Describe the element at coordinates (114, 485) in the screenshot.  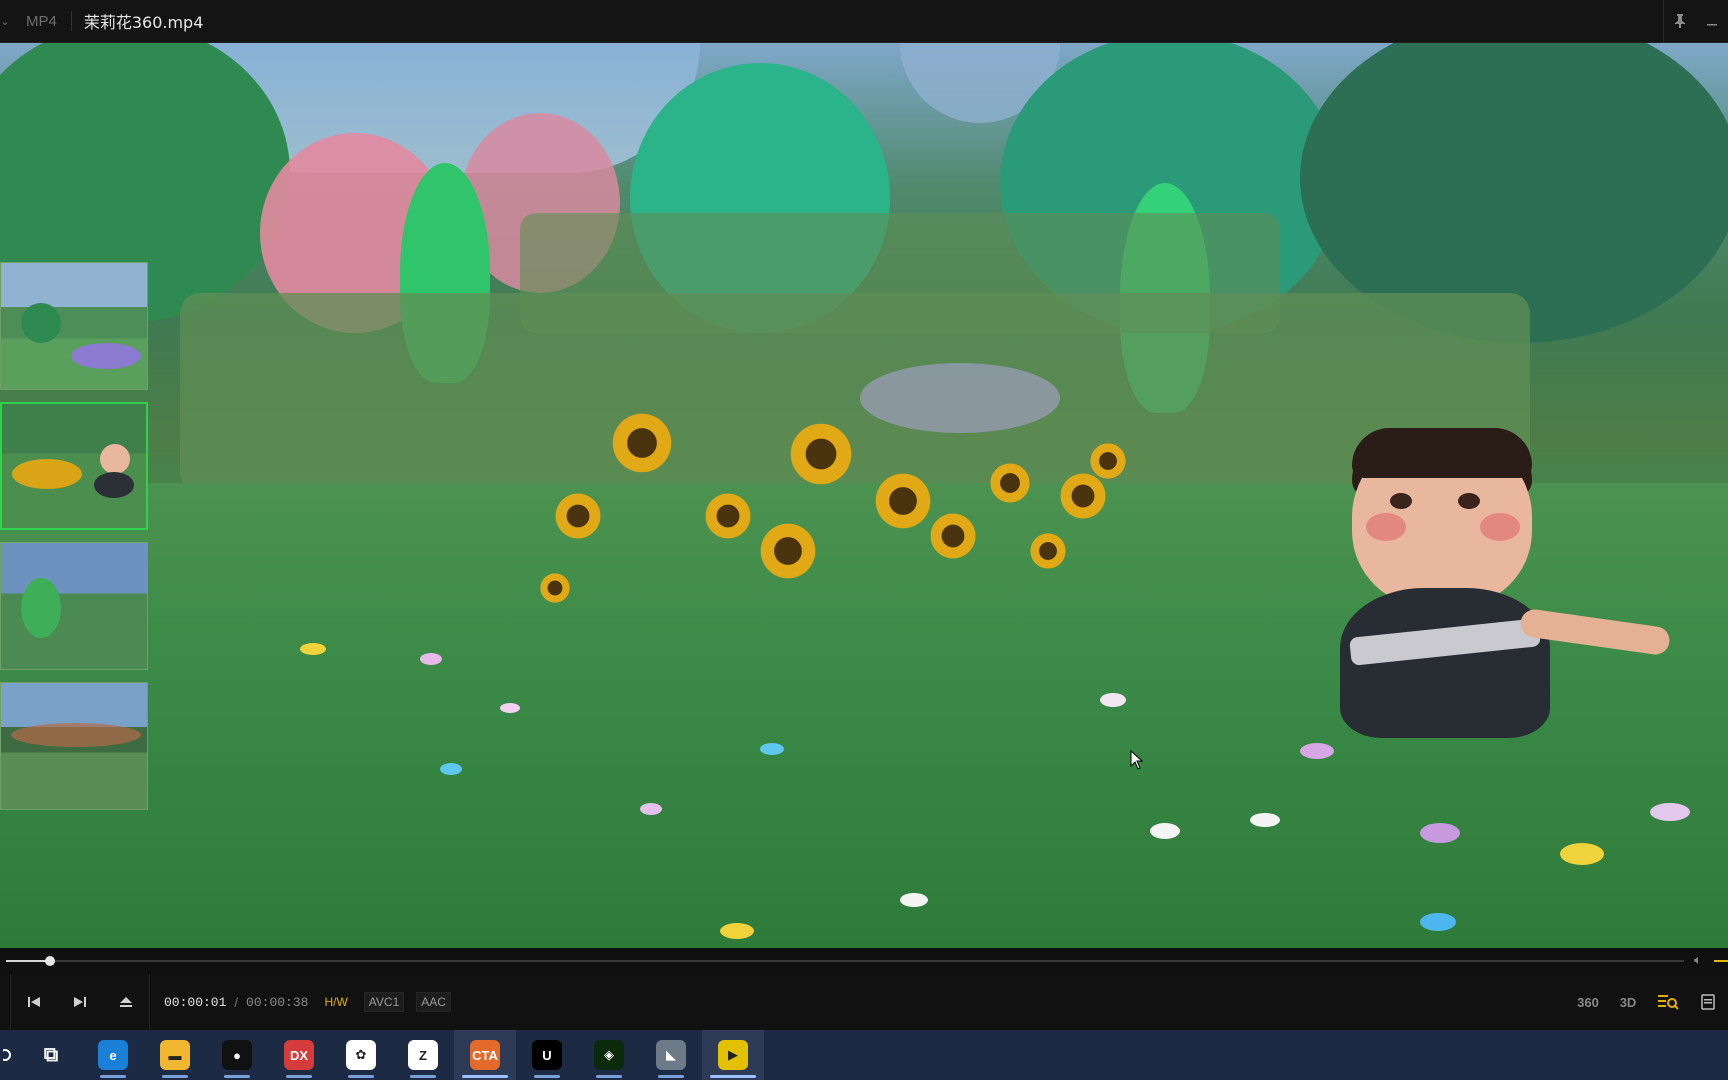
I see `thumbnail-character-body` at that location.